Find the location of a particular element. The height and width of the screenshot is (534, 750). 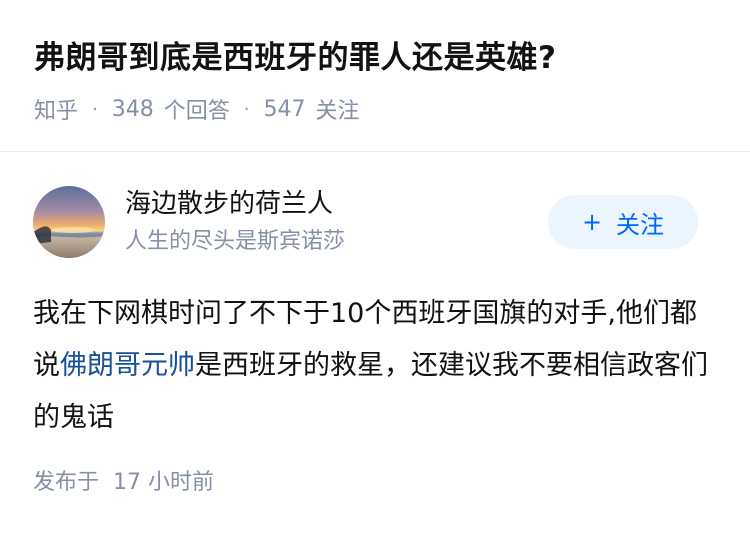

plus-icon: + is located at coordinates (592, 222).